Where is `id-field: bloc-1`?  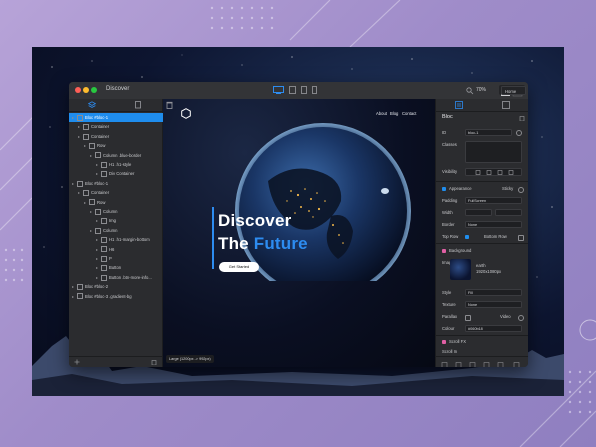
id-field: bloc-1 is located at coordinates (488, 132).